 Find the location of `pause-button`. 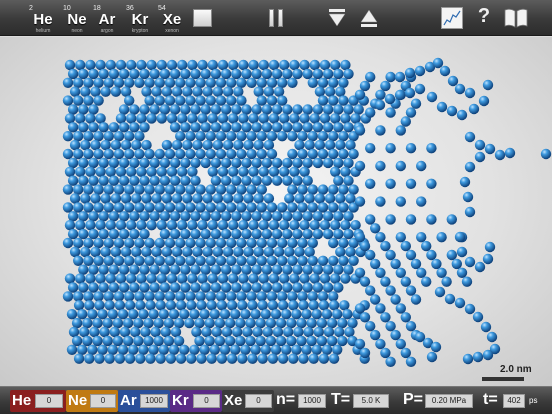

pause-button is located at coordinates (276, 18).